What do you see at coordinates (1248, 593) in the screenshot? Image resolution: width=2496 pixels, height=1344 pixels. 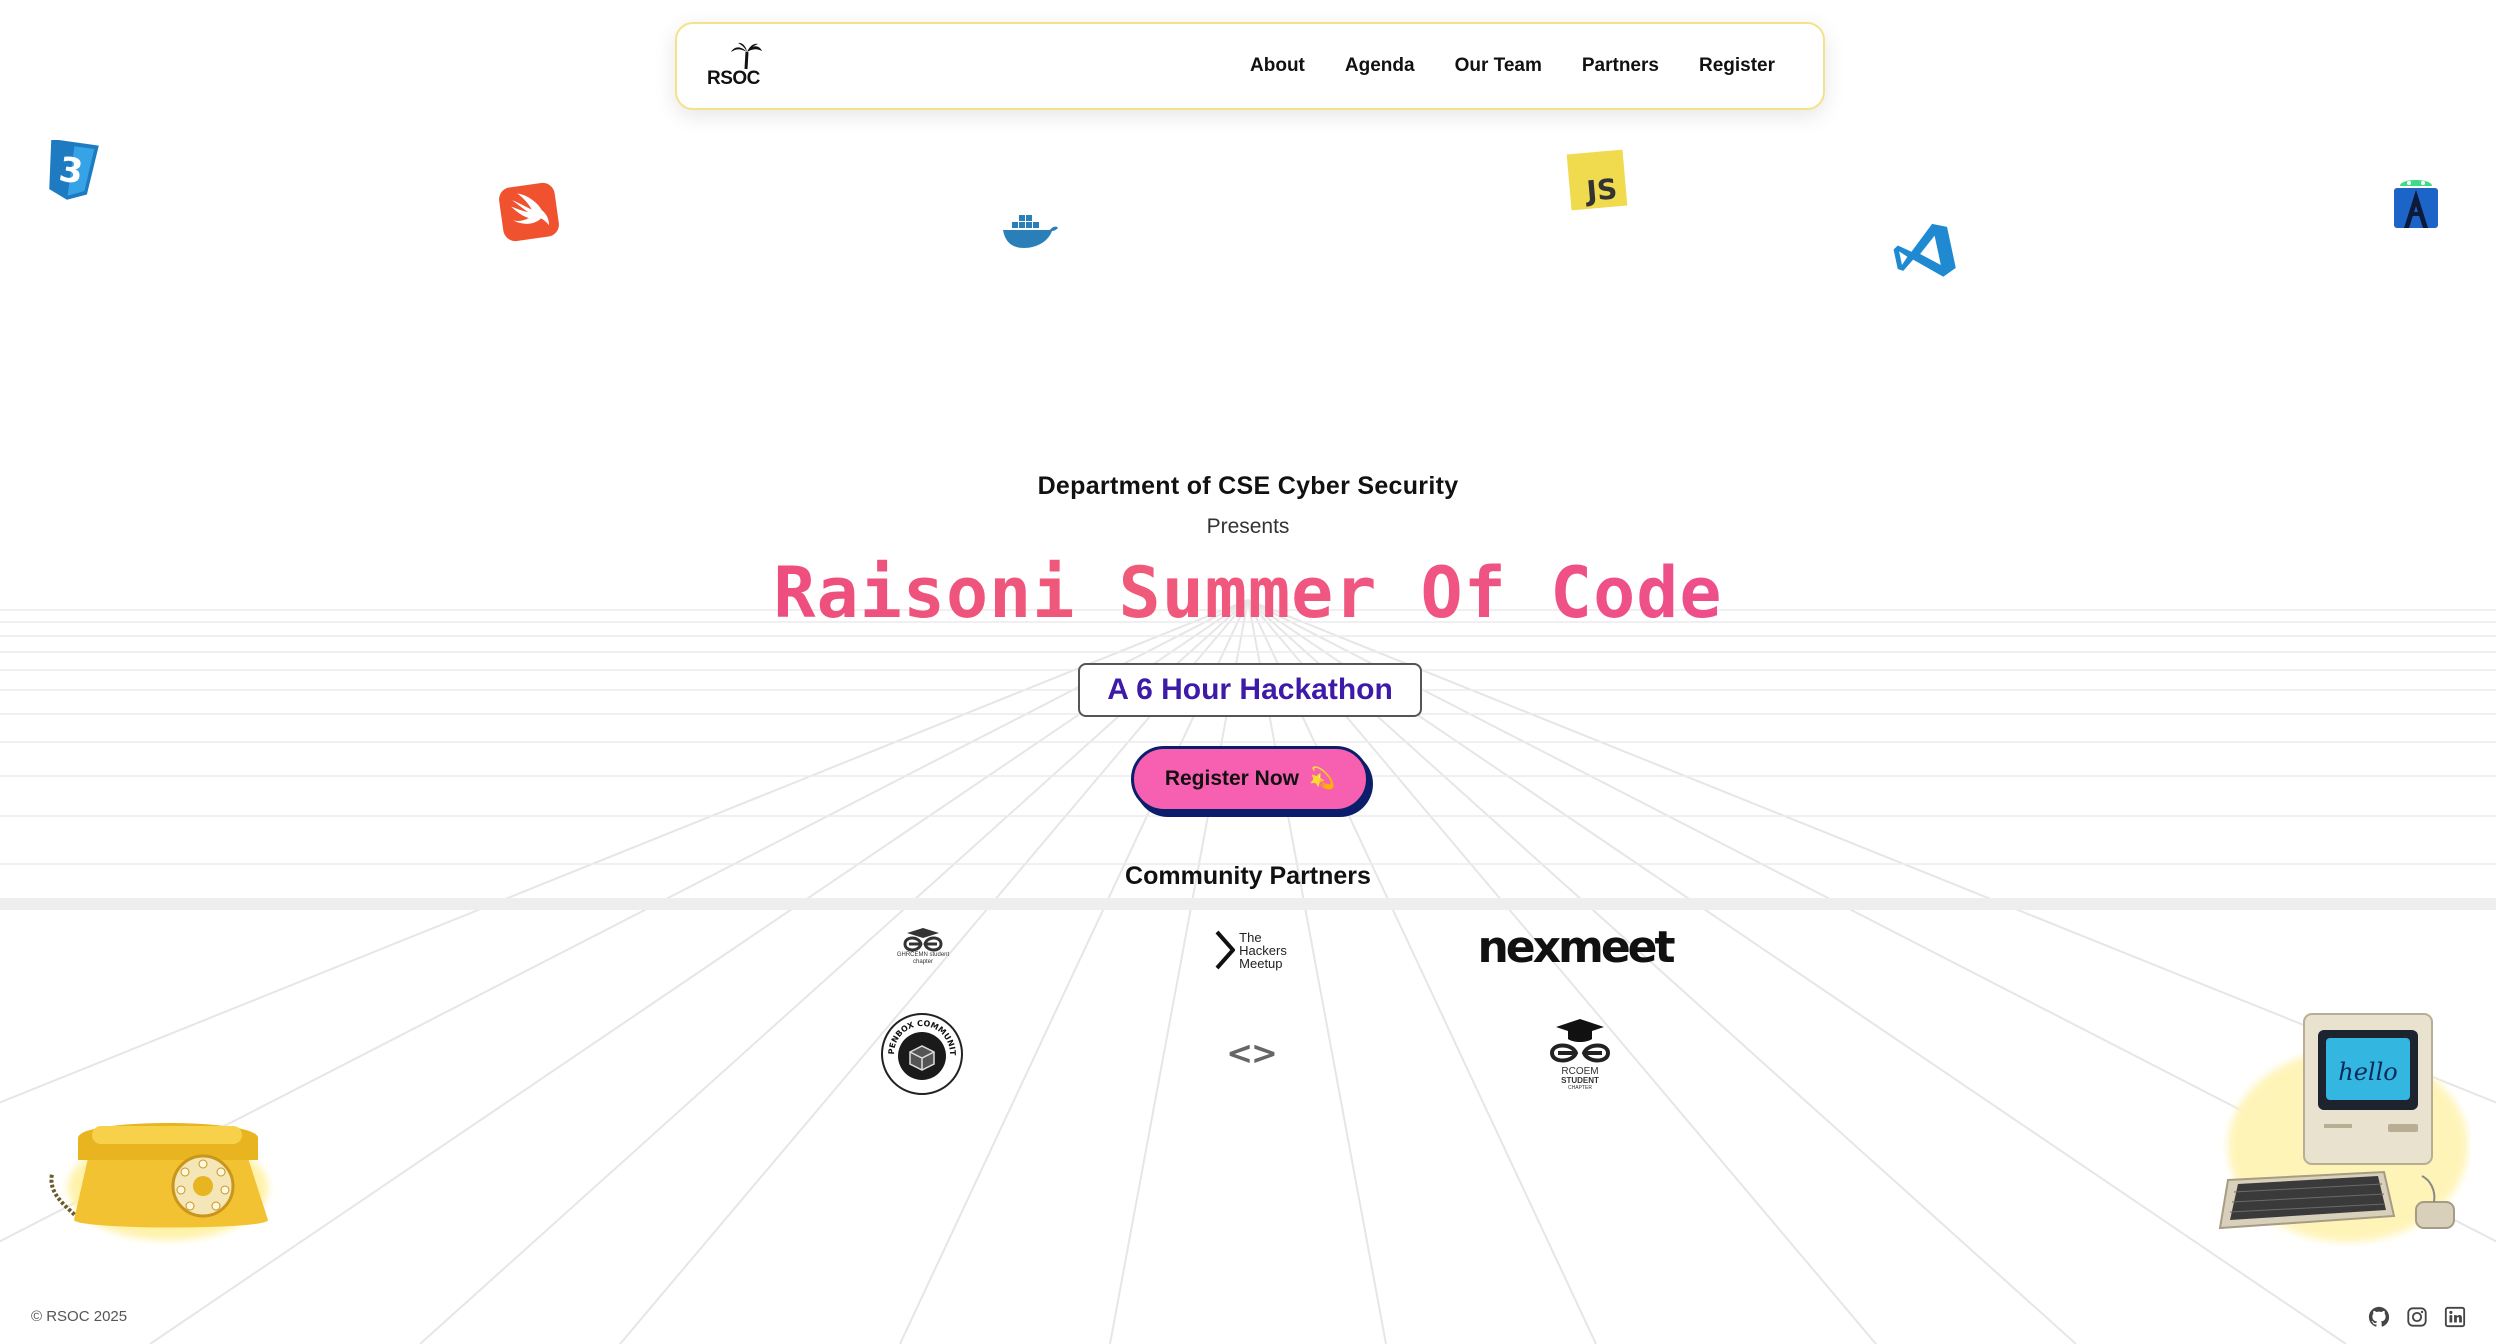 I see `event-title: Raisoni Summer Of Code` at bounding box center [1248, 593].